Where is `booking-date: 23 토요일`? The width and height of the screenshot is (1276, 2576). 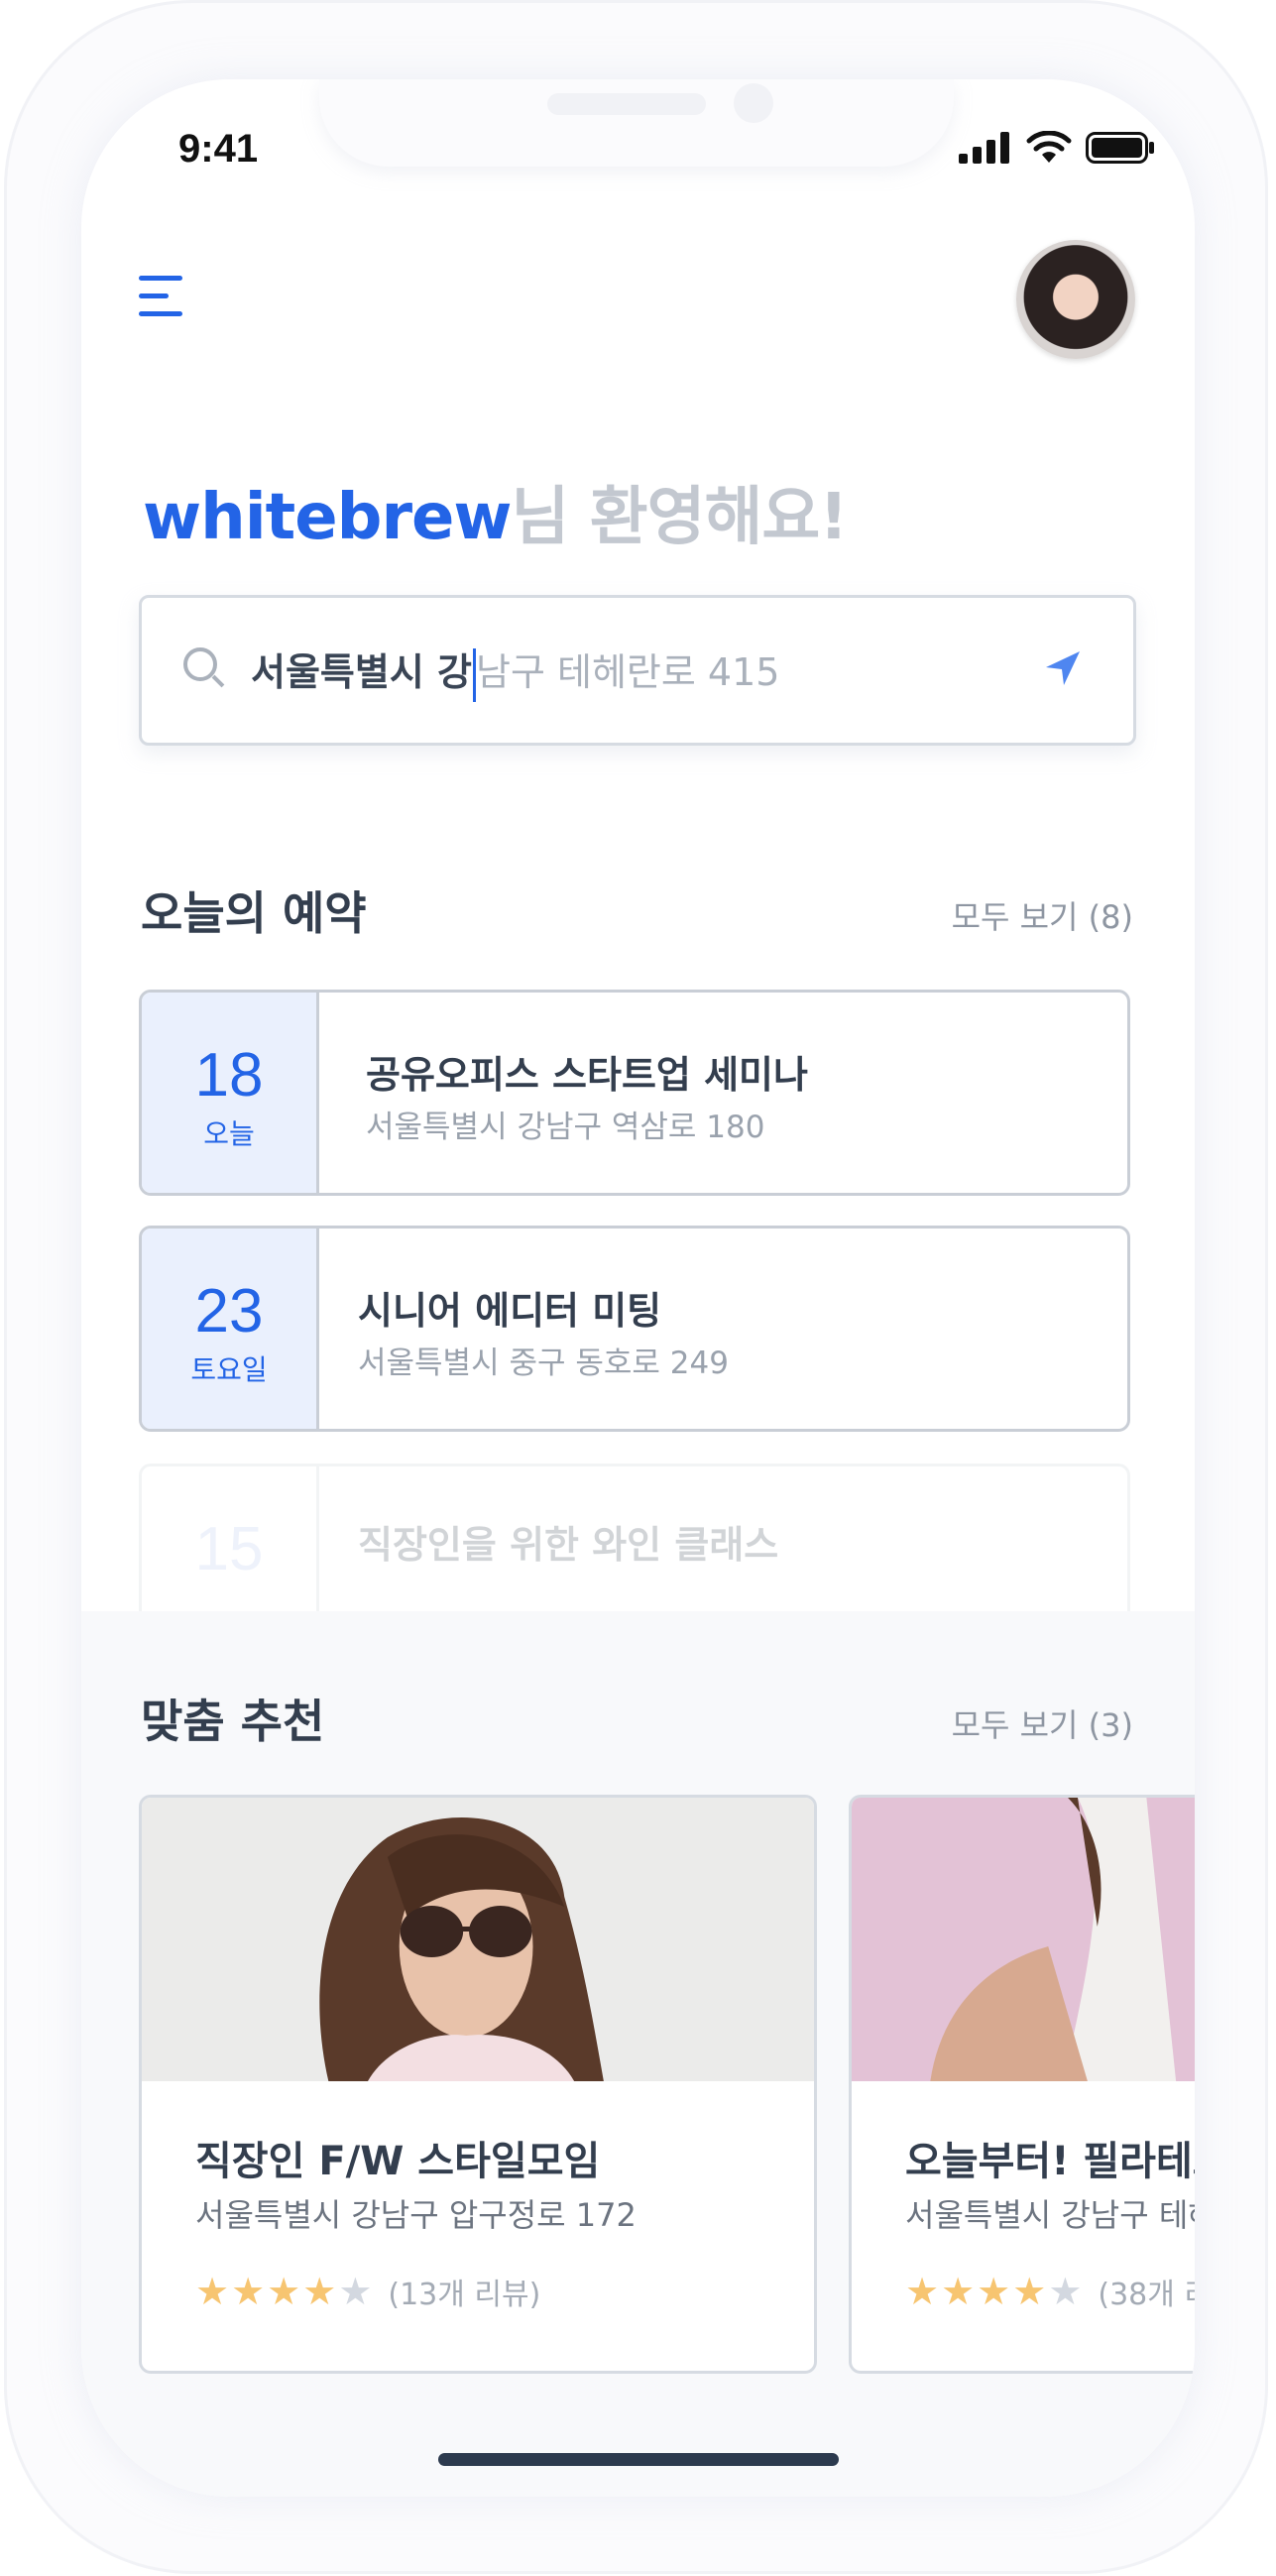 booking-date: 23 토요일 is located at coordinates (230, 1329).